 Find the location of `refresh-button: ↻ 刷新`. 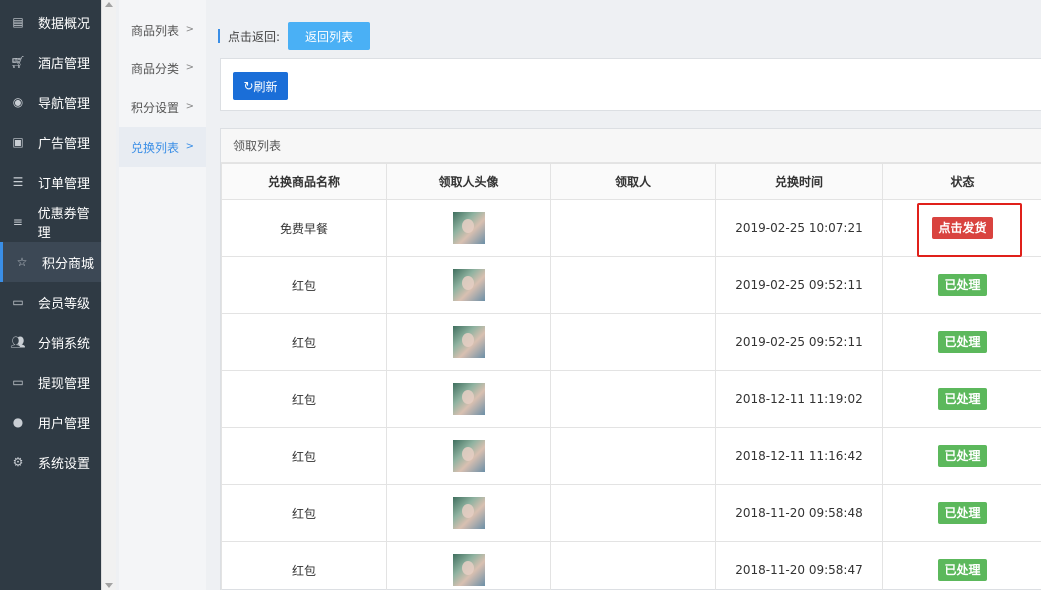

refresh-button: ↻ 刷新 is located at coordinates (260, 86).